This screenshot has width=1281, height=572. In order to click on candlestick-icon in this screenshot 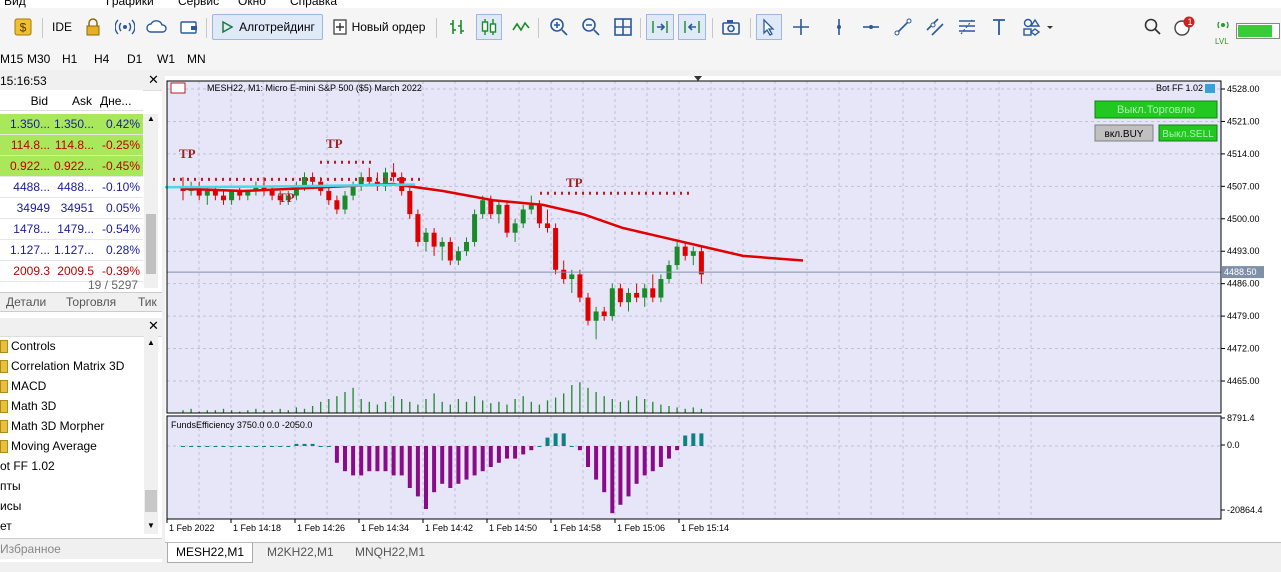, I will do `click(489, 27)`.